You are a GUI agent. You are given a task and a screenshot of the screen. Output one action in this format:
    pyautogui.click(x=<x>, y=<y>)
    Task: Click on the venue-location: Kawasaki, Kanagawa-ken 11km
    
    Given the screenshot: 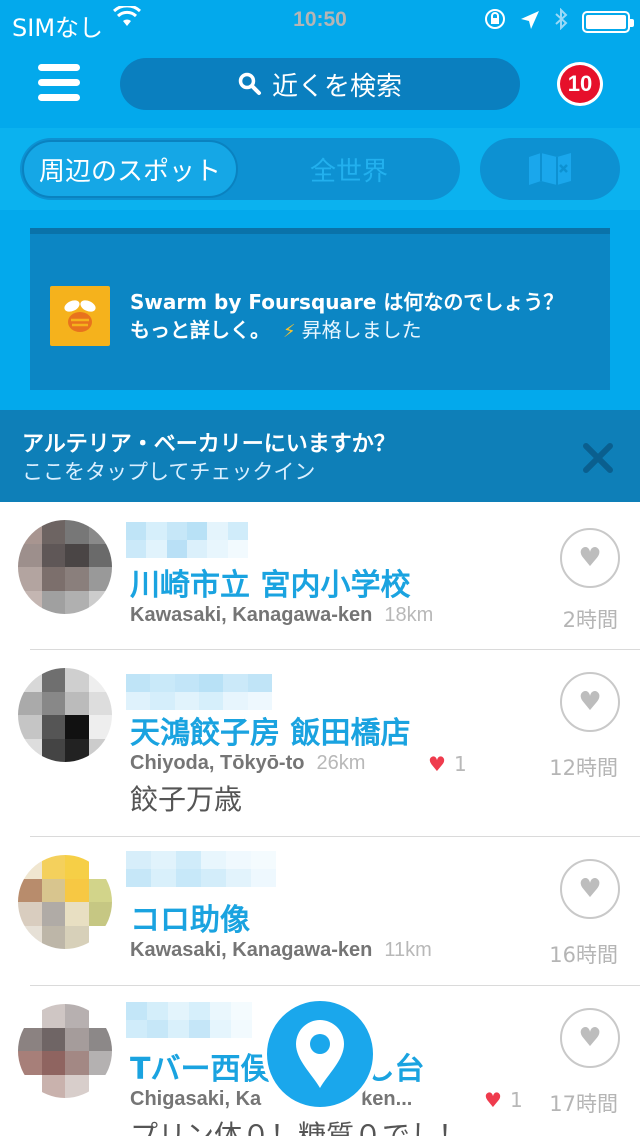 What is the action you would take?
    pyautogui.click(x=281, y=950)
    